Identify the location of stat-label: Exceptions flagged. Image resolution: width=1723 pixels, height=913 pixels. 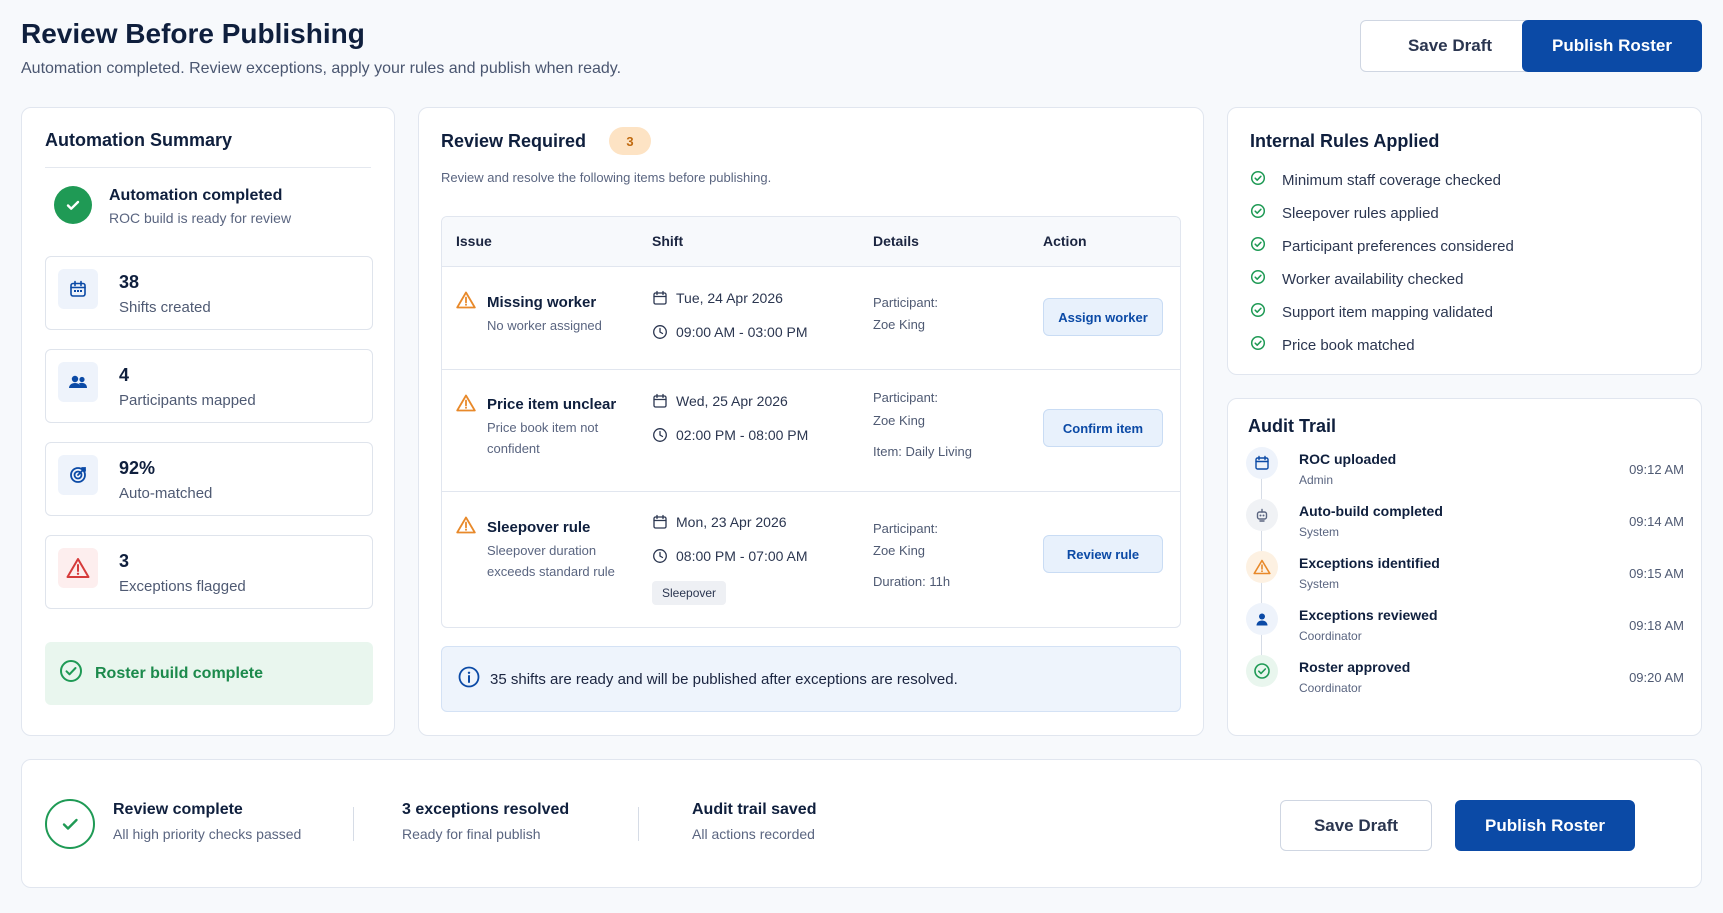
(182, 586).